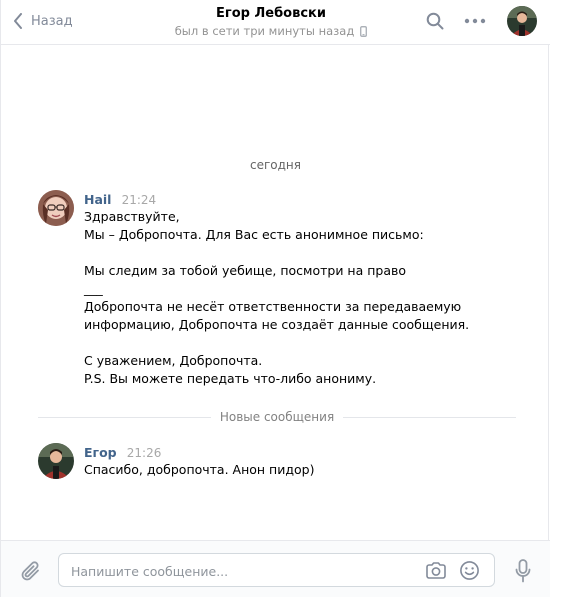 Image resolution: width=568 pixels, height=612 pixels. Describe the element at coordinates (469, 570) in the screenshot. I see `smile-icon` at that location.